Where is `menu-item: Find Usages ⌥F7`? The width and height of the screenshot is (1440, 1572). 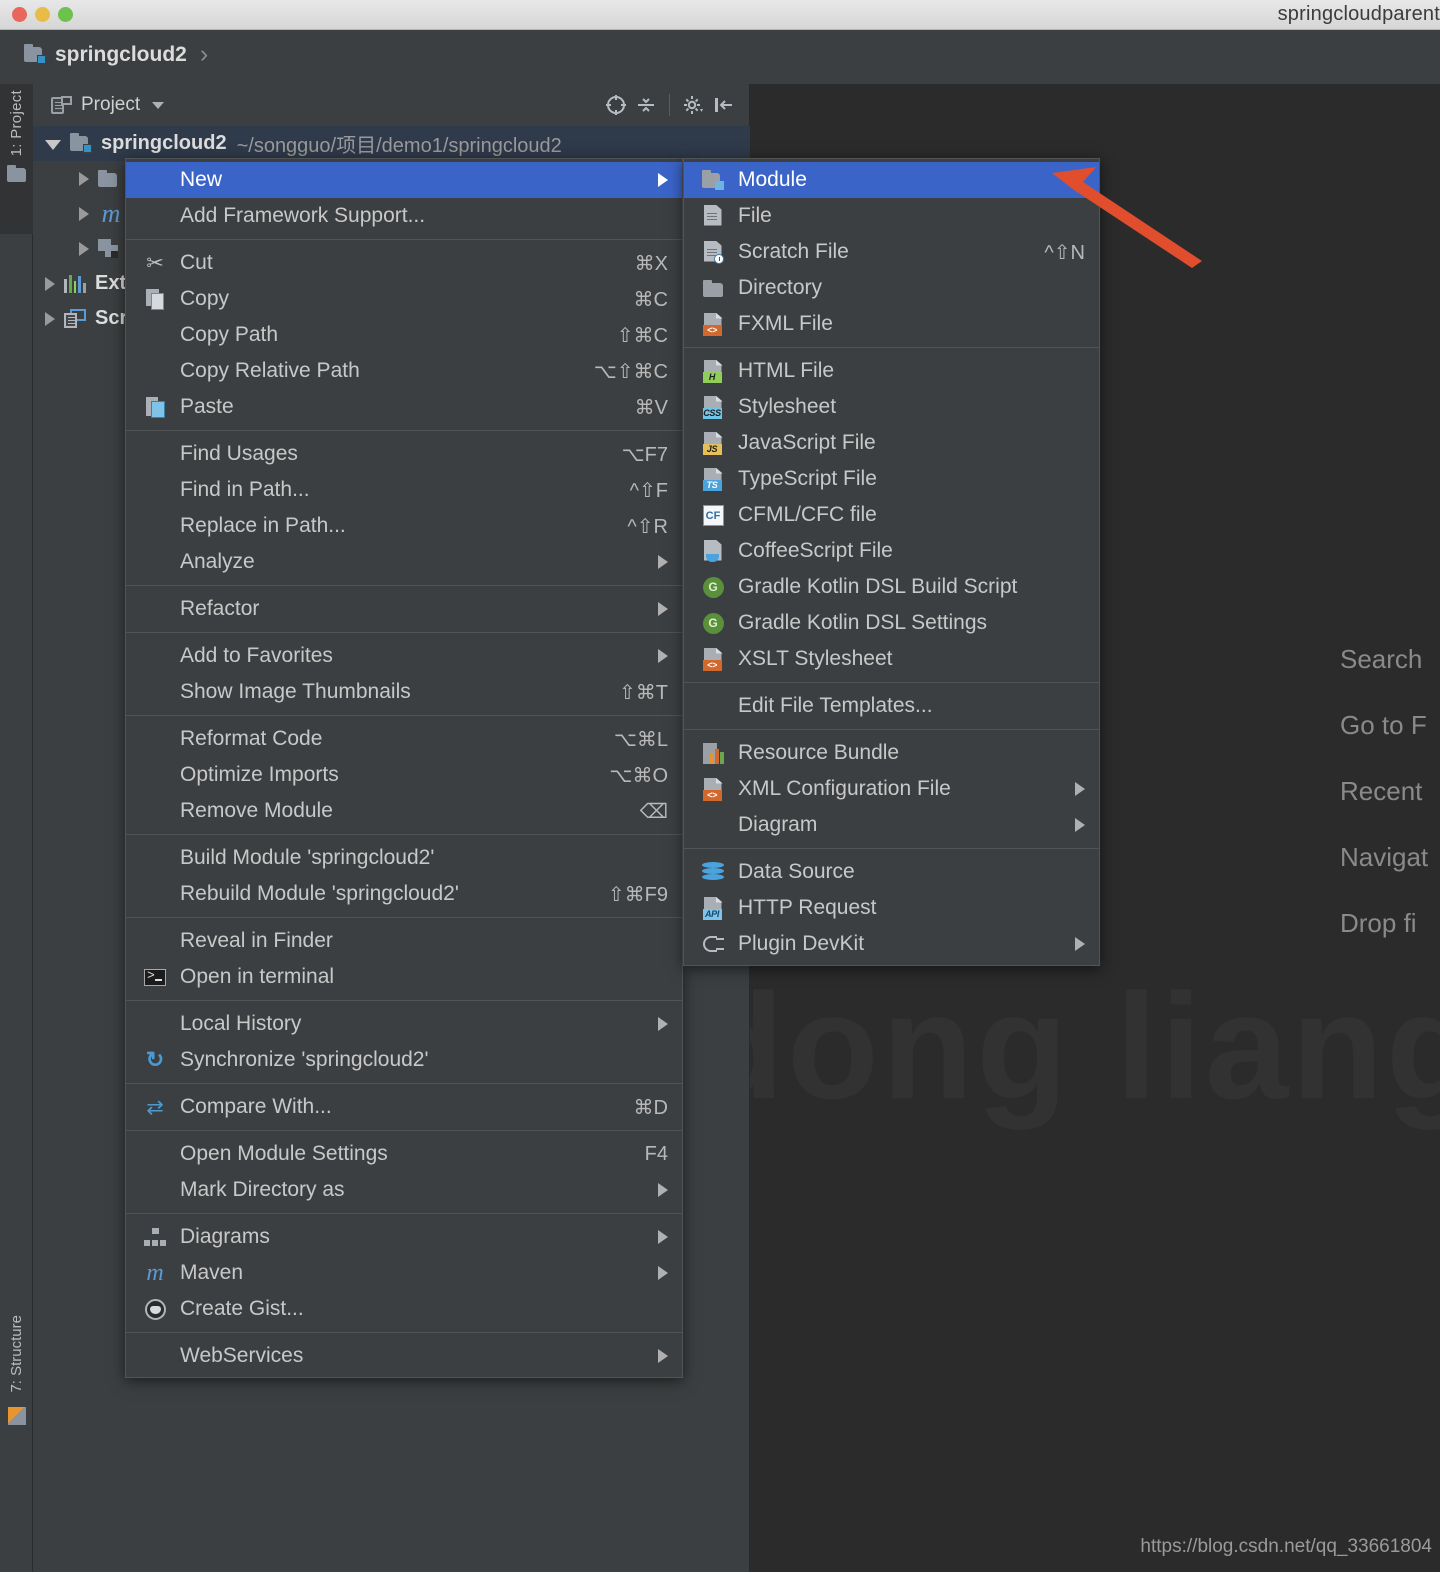
menu-item: Find Usages ⌥F7 is located at coordinates (404, 454).